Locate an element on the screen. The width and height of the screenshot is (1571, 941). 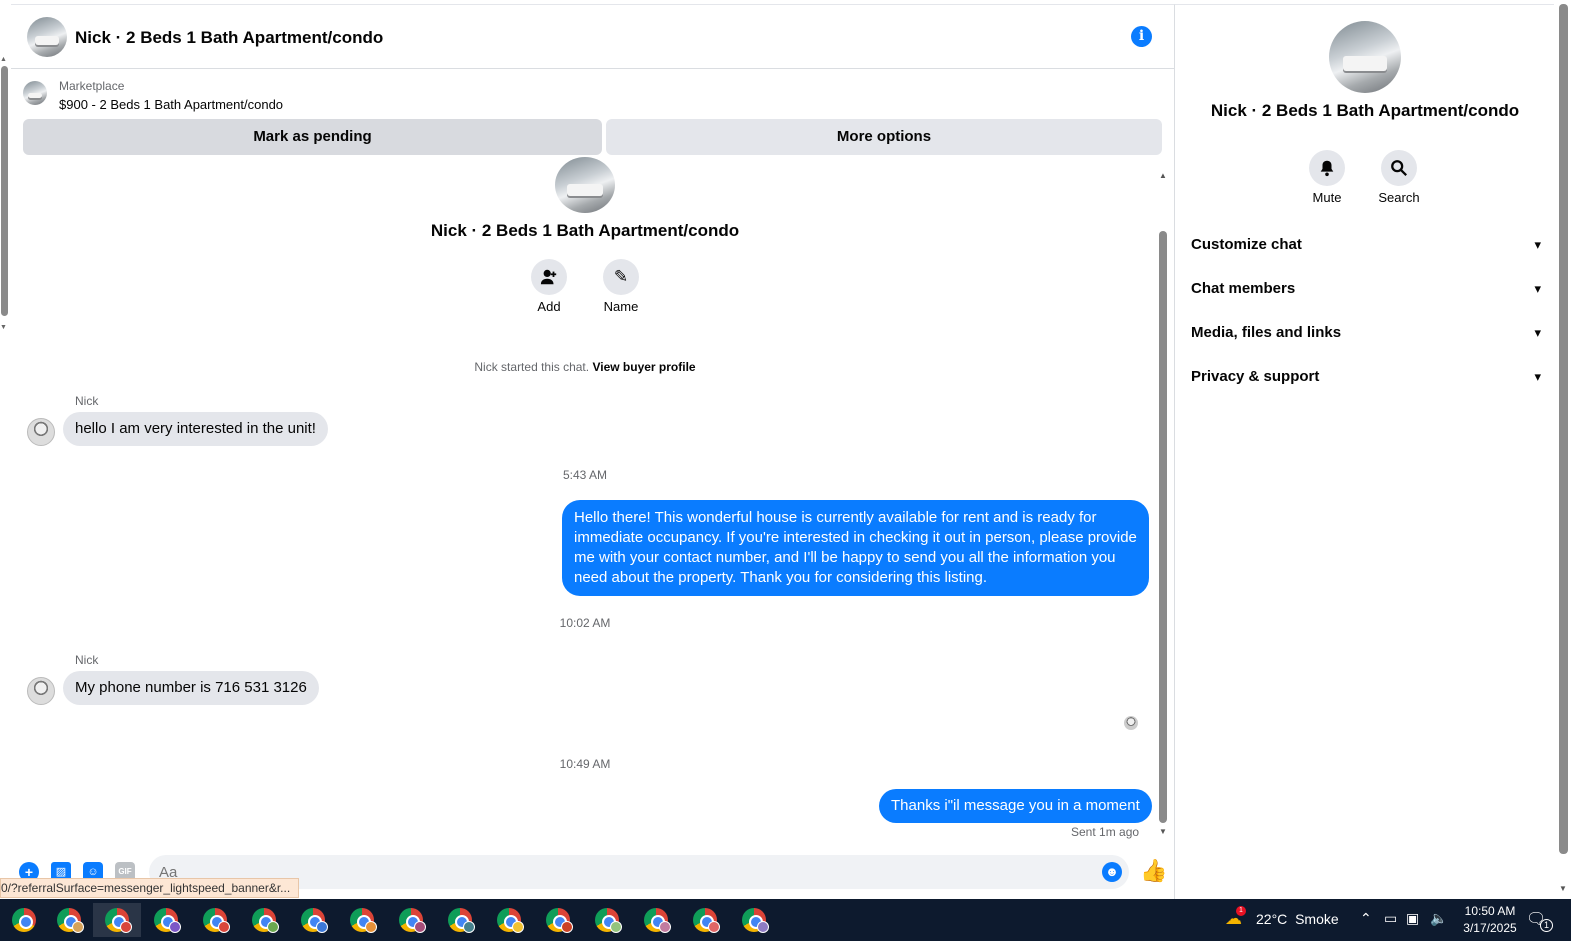
weather-widget: 22°C Smoke is located at coordinates (1297, 919).